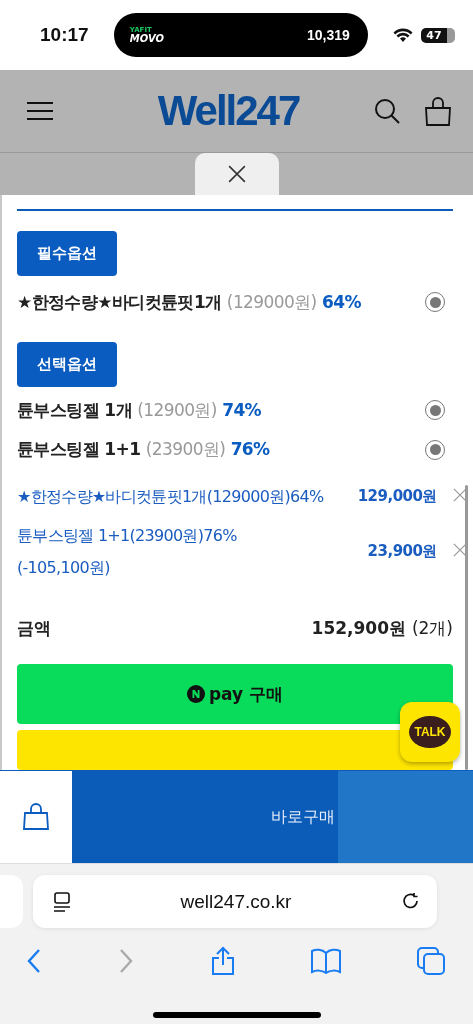 The height and width of the screenshot is (1024, 473). What do you see at coordinates (144, 449) in the screenshot?
I see `option-label: 튠부스팅젤 1+1 (23900원) 76%` at bounding box center [144, 449].